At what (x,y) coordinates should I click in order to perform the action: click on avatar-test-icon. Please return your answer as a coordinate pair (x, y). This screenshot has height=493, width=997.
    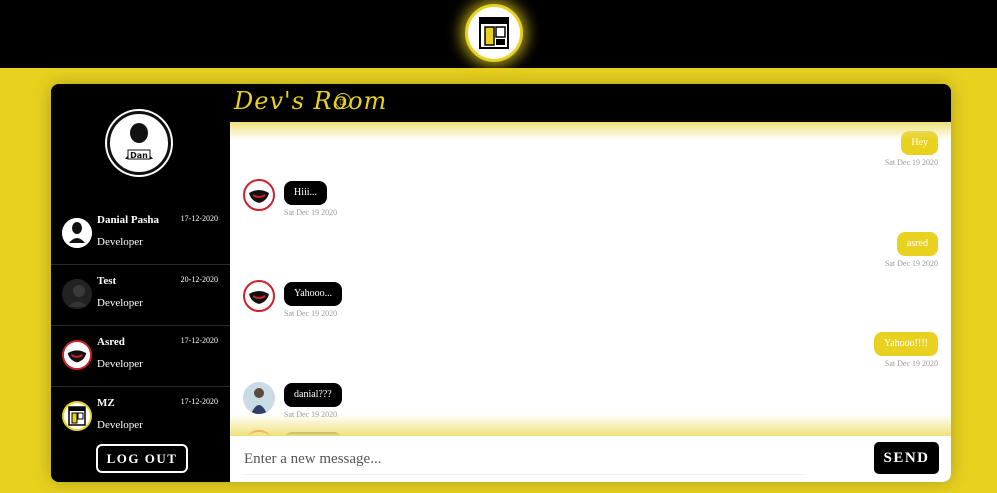
    Looking at the image, I should click on (77, 294).